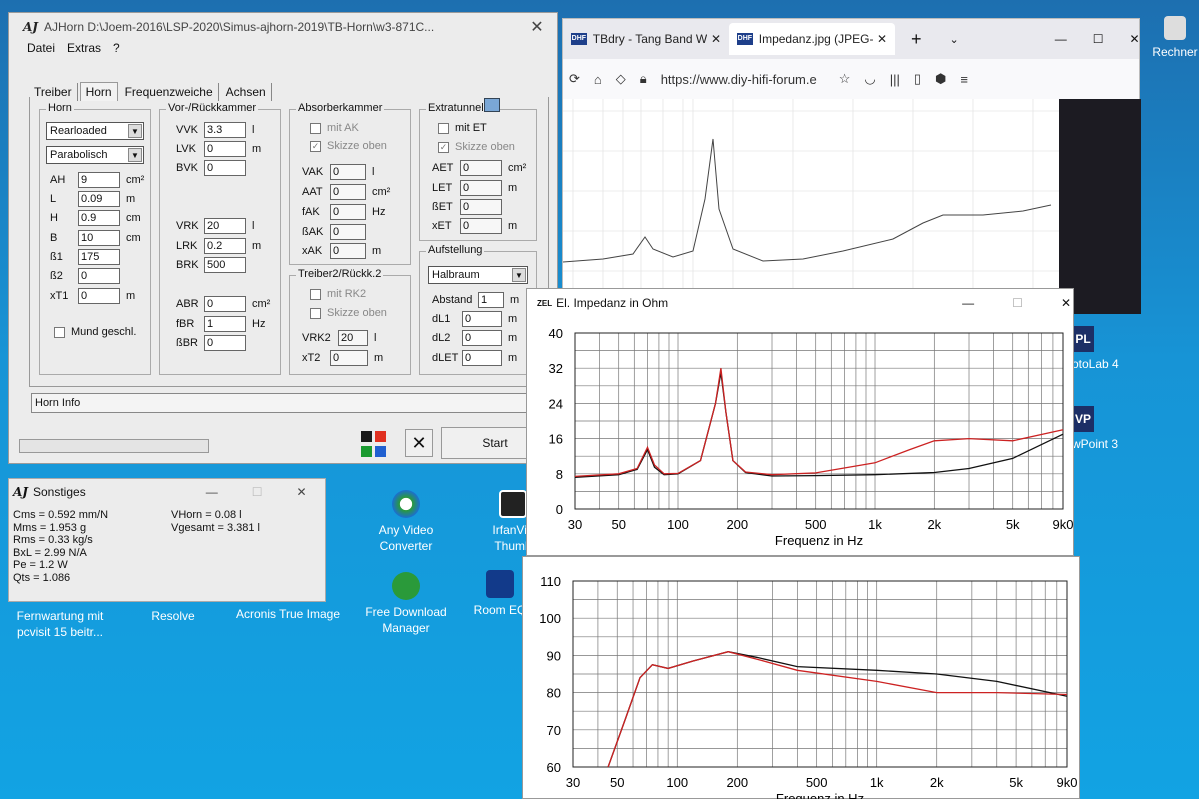 This screenshot has height=799, width=1199. What do you see at coordinates (406, 586) in the screenshot?
I see `download-manager-icon` at bounding box center [406, 586].